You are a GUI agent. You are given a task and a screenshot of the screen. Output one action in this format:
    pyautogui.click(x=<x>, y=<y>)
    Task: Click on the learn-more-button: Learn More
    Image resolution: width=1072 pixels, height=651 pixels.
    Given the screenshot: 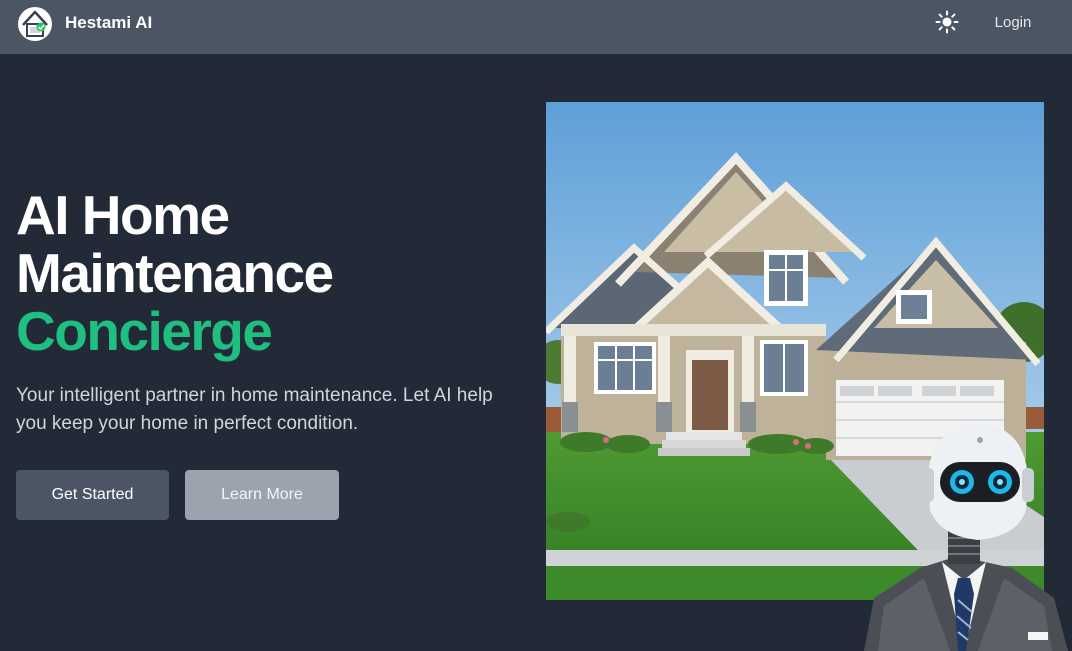 What is the action you would take?
    pyautogui.click(x=262, y=495)
    